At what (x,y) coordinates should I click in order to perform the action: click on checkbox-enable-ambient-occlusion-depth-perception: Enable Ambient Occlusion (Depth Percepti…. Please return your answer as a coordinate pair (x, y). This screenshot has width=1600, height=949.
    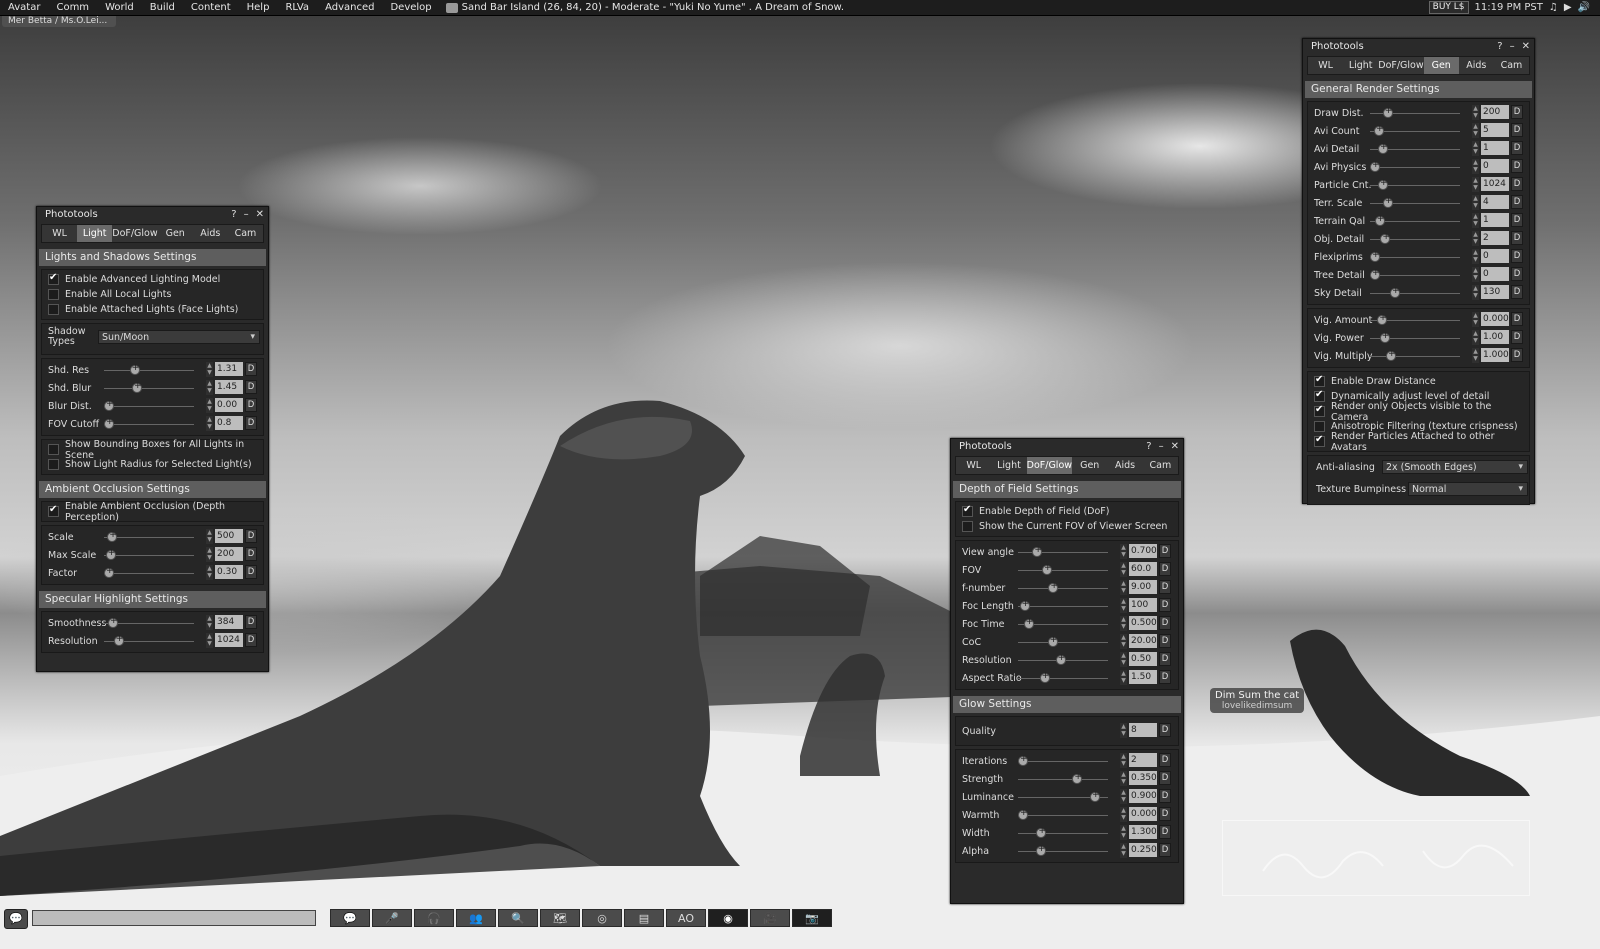
    Looking at the image, I should click on (152, 512).